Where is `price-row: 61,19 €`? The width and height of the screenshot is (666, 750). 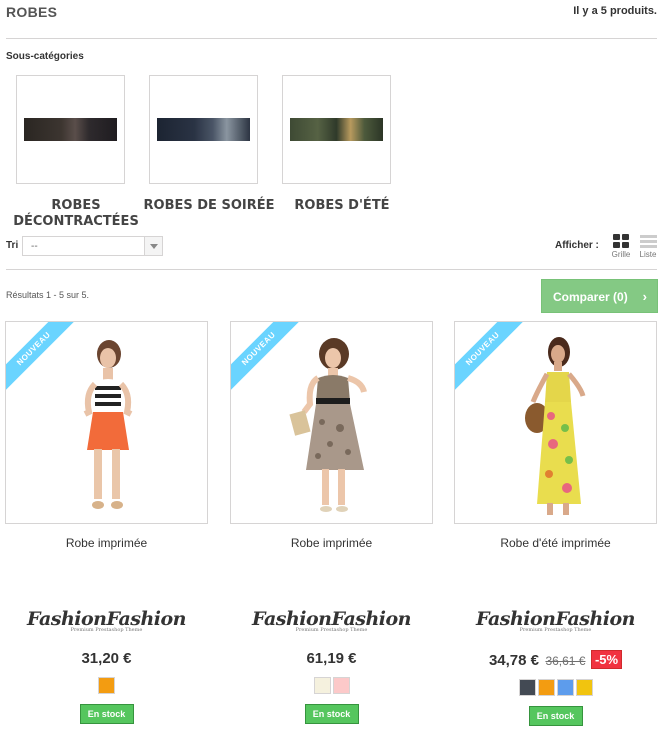 price-row: 61,19 € is located at coordinates (331, 659).